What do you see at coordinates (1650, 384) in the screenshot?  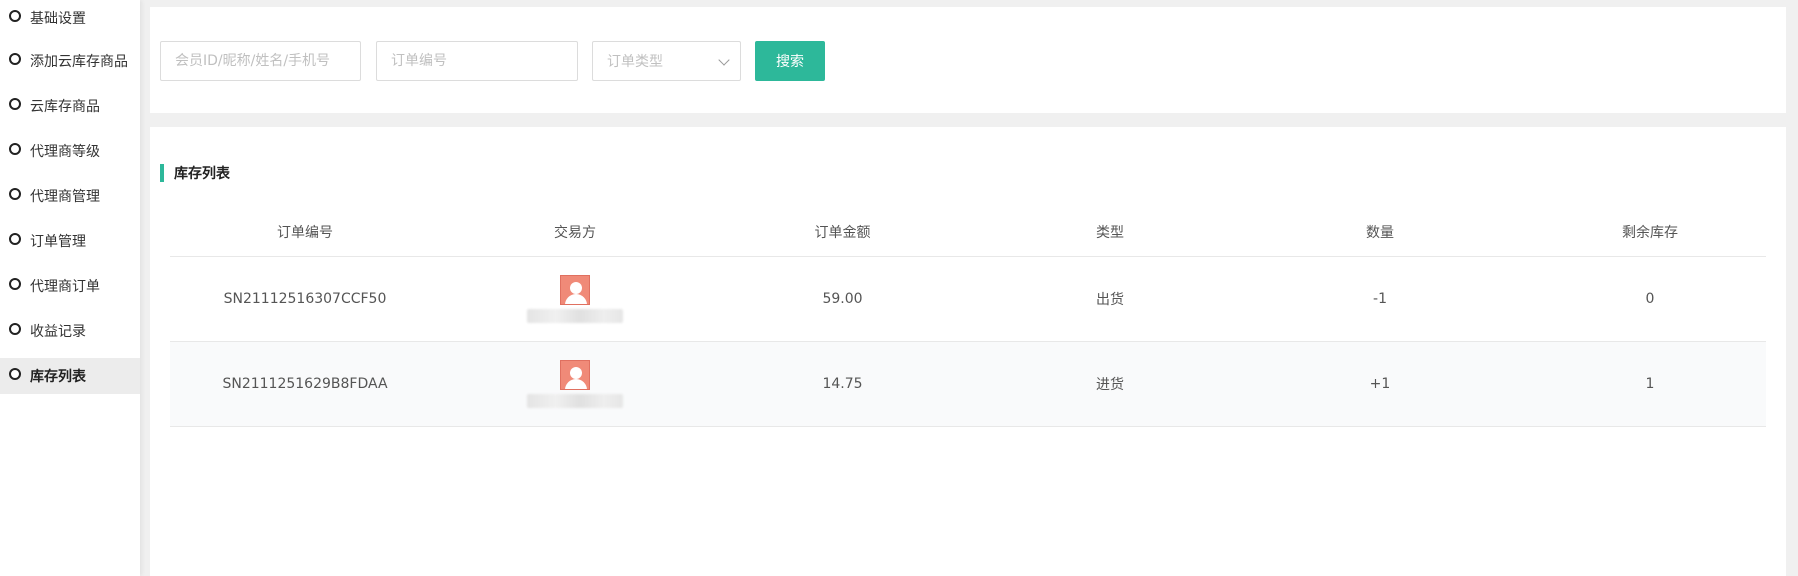 I see `remaining-stock-cell: 1` at bounding box center [1650, 384].